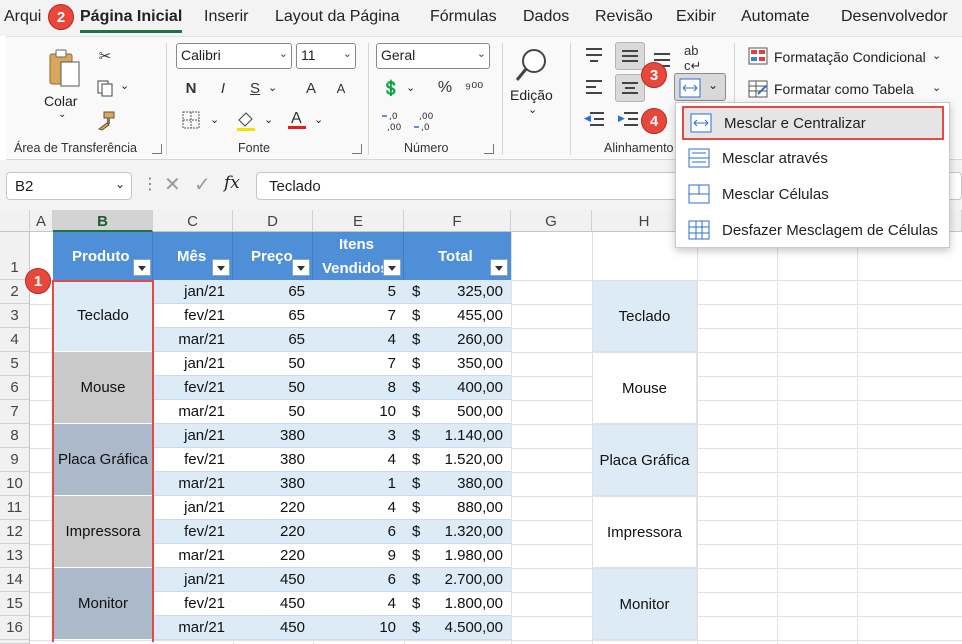 The image size is (962, 644). What do you see at coordinates (358, 579) in the screenshot?
I see `cell-itens: 6` at bounding box center [358, 579].